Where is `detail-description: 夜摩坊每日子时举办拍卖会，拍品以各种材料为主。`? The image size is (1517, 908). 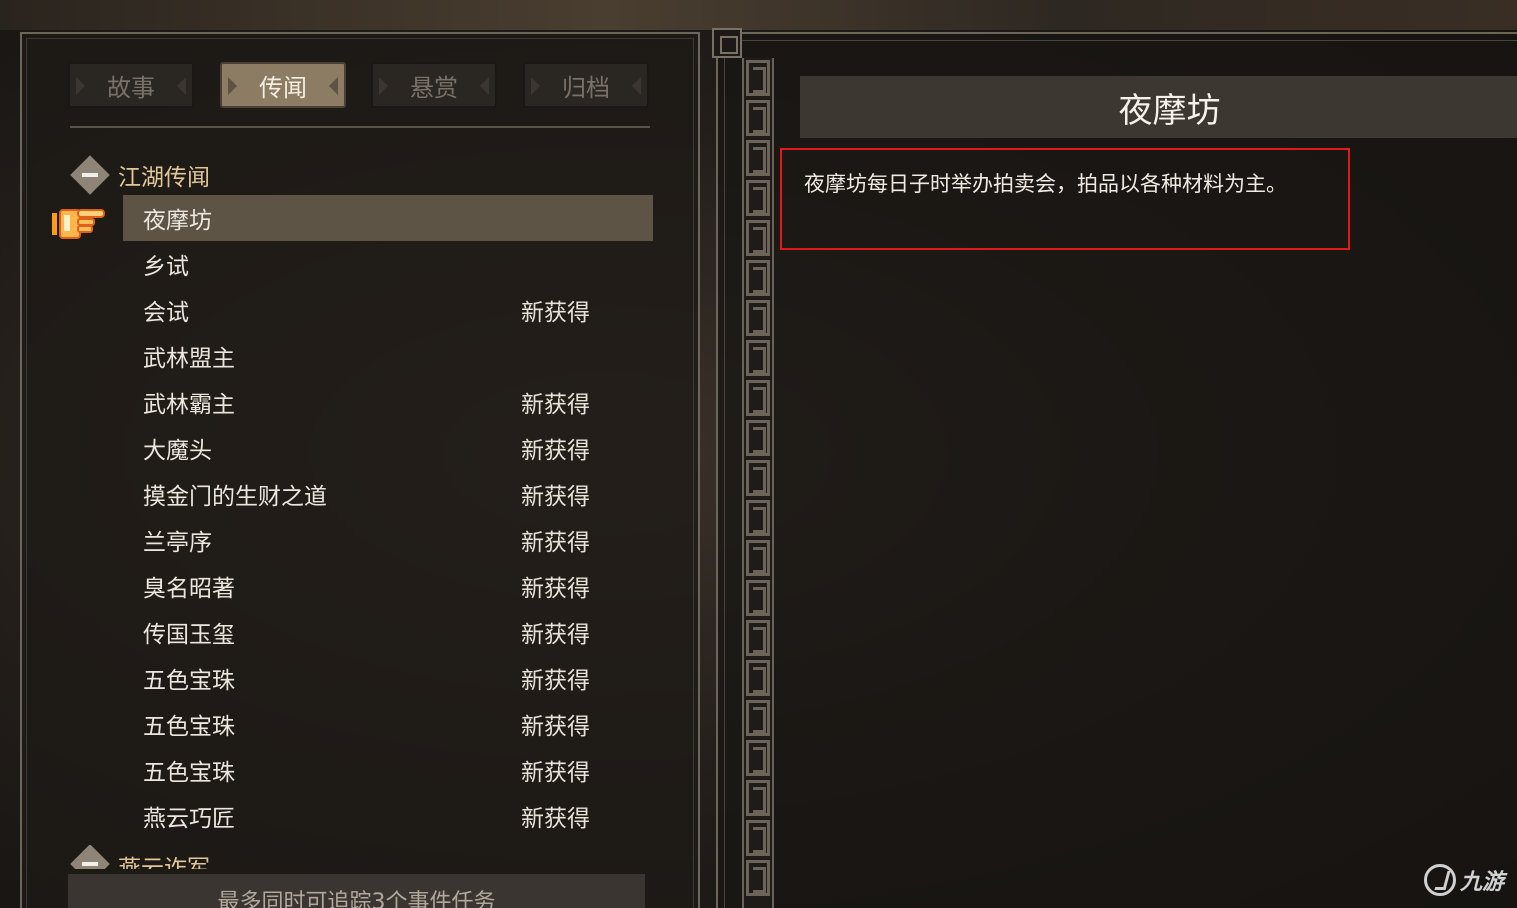
detail-description: 夜摩坊每日子时举办拍卖会，拍品以各种材料为主。 is located at coordinates (1045, 184).